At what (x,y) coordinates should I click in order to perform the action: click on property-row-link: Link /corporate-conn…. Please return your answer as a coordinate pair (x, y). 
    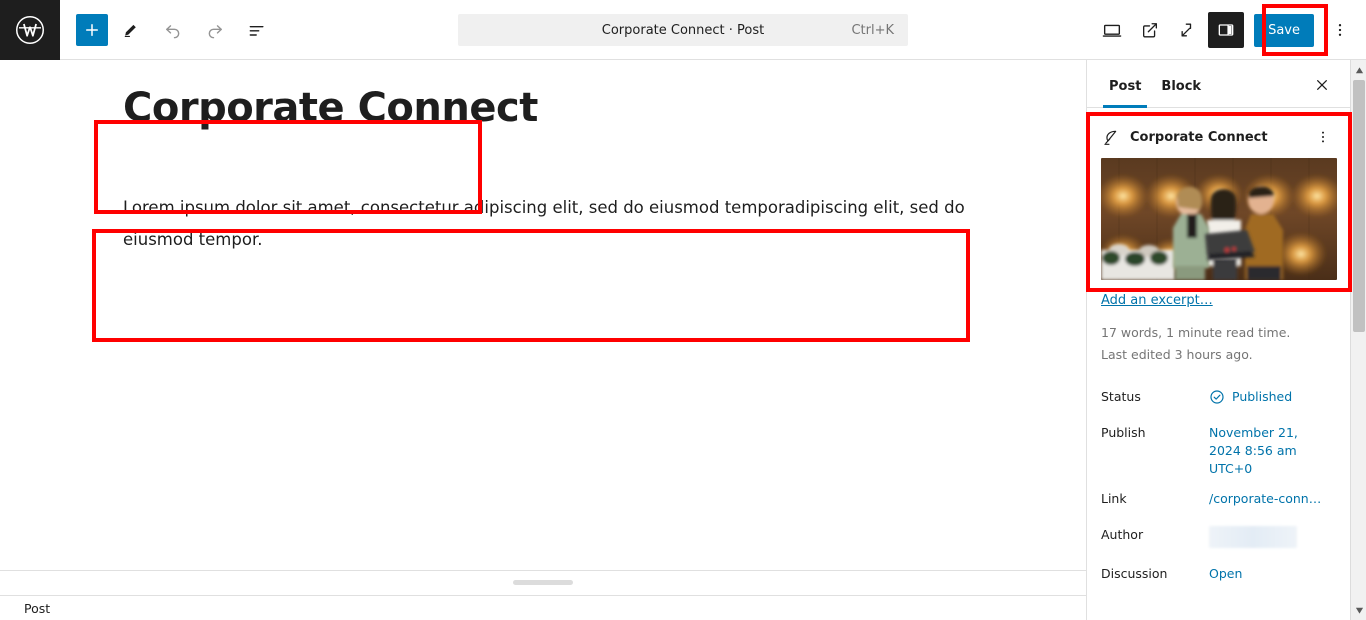
    Looking at the image, I should click on (1218, 502).